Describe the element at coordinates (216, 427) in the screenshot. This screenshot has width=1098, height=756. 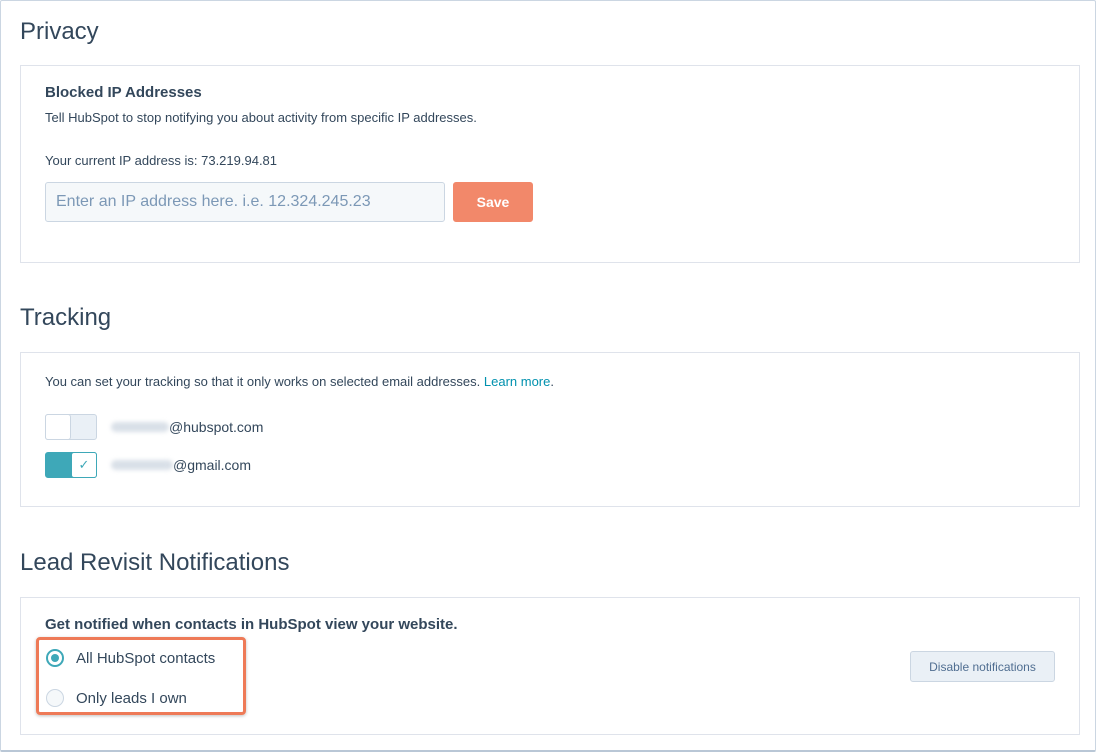
I see `email-domain-hubspot: @hubspot.com` at that location.